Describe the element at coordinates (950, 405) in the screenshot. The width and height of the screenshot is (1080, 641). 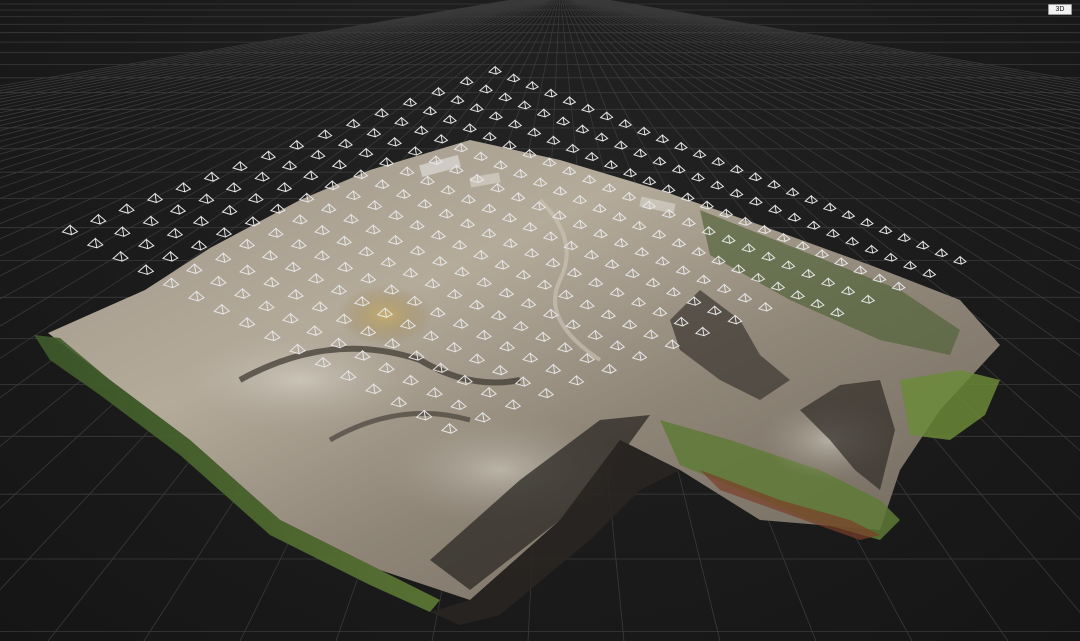
I see `vegetation-patch-far-right` at that location.